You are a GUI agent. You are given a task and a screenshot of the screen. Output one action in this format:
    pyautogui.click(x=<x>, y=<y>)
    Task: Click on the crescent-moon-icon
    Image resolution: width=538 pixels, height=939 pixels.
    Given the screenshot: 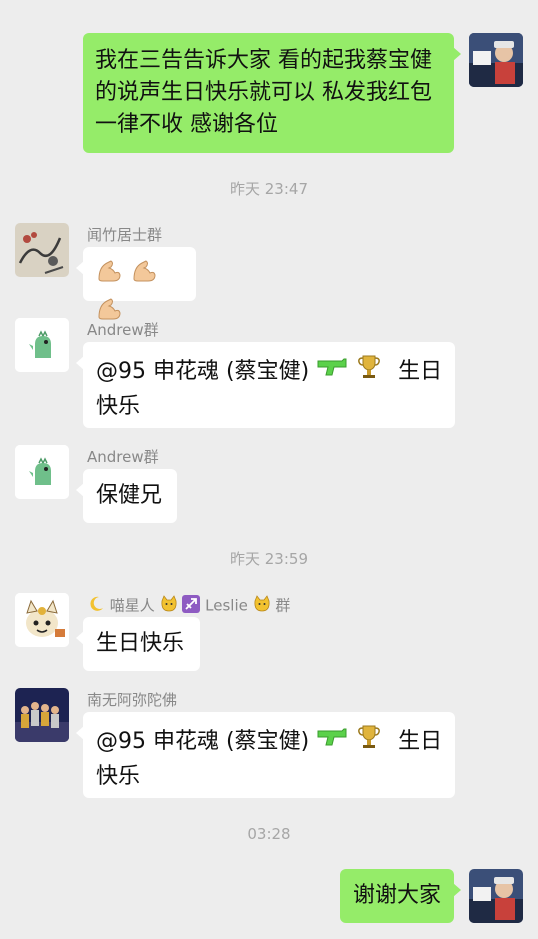 What is the action you would take?
    pyautogui.click(x=96, y=606)
    